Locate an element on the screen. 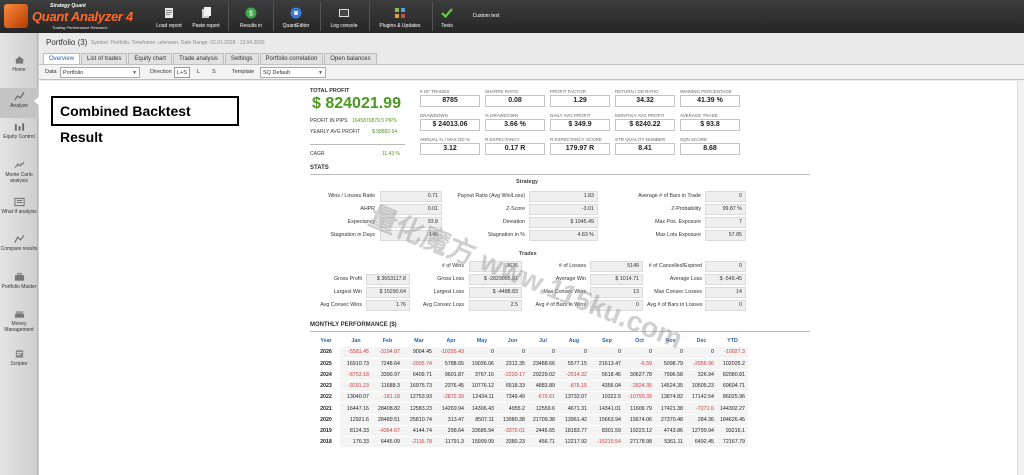  stat-value: $ 3653117.8 is located at coordinates (388, 279).